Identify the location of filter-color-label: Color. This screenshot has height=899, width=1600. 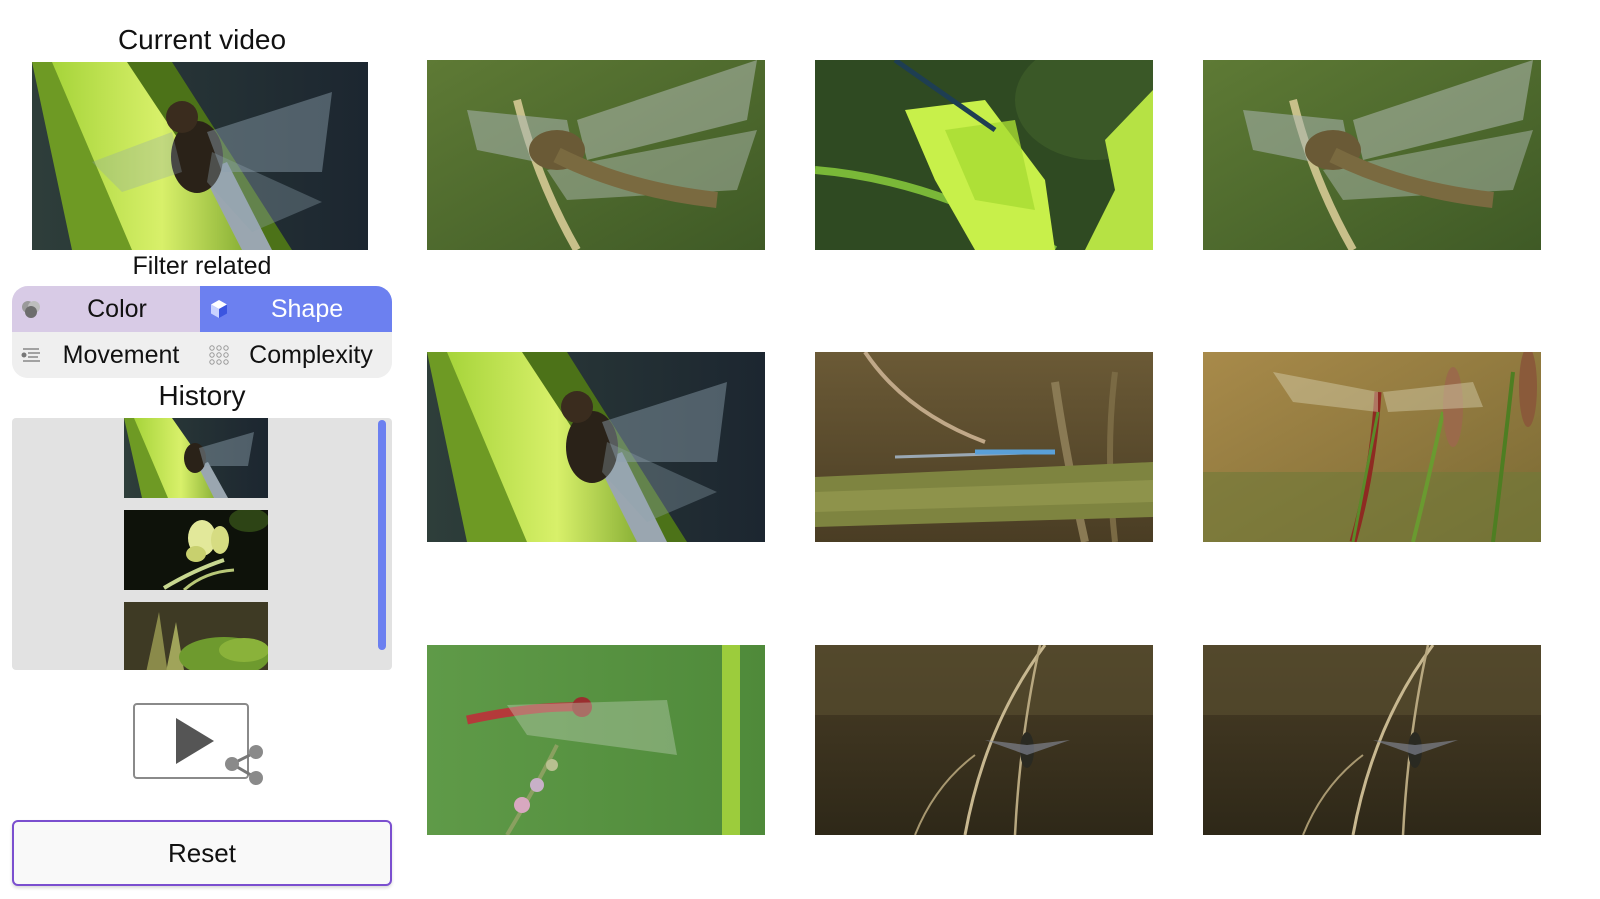
(117, 308).